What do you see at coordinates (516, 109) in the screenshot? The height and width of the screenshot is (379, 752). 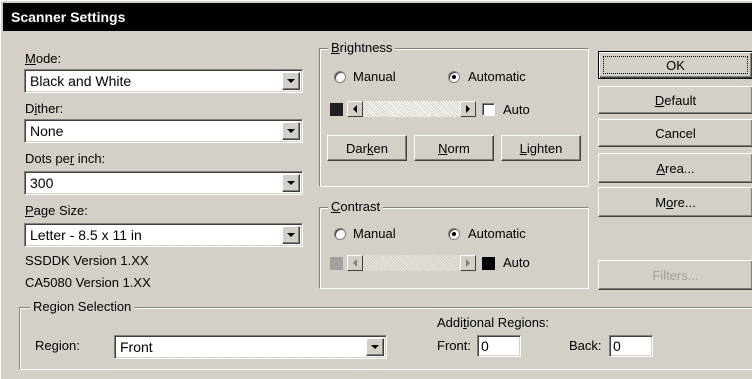 I see `brightness-auto-label: Auto` at bounding box center [516, 109].